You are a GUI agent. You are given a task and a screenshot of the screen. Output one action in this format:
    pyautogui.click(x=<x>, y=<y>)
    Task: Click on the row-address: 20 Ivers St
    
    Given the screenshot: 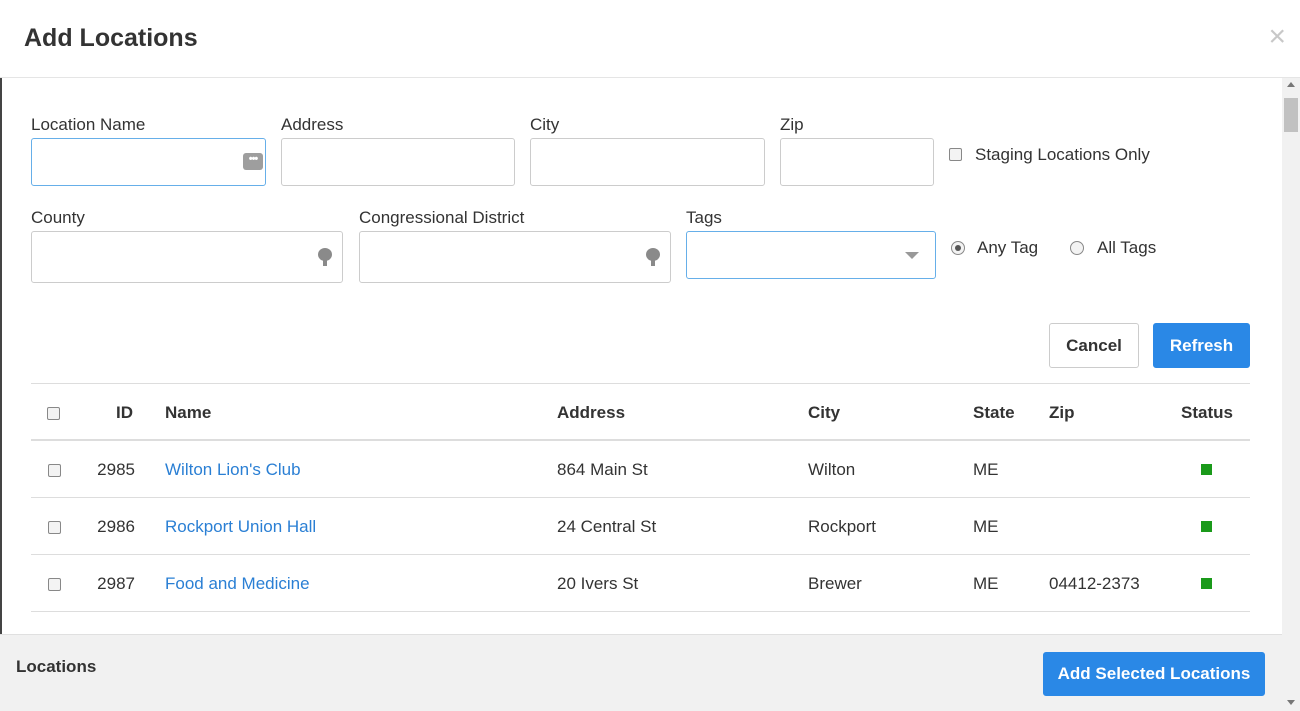 What is the action you would take?
    pyautogui.click(x=598, y=583)
    